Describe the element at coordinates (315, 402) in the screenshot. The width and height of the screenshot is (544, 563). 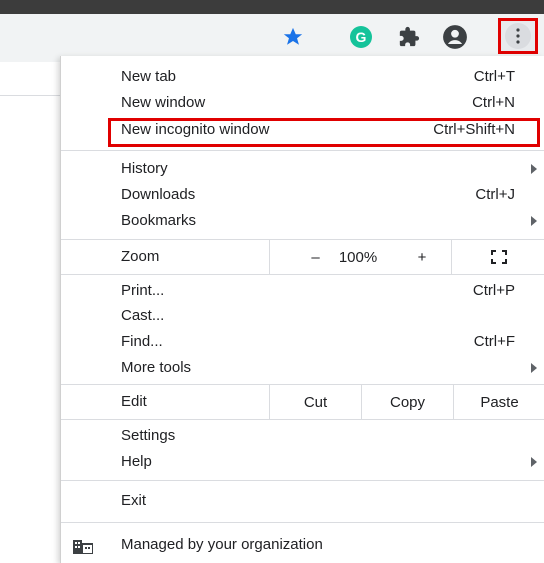
I see `cut-button: Cut` at that location.